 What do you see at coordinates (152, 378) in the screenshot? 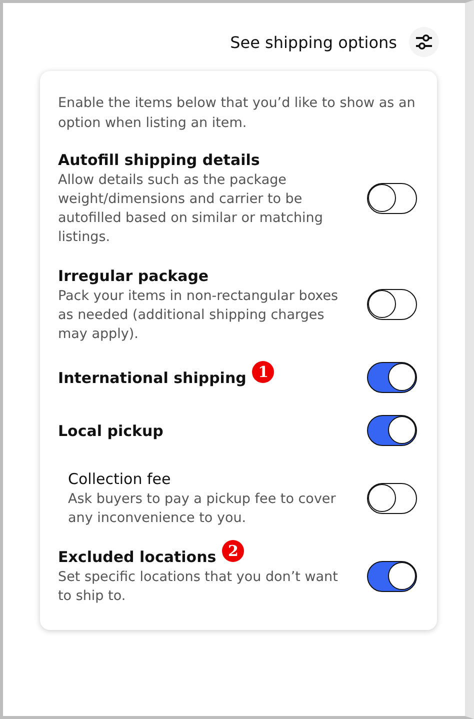
I see `option-title: International shipping` at bounding box center [152, 378].